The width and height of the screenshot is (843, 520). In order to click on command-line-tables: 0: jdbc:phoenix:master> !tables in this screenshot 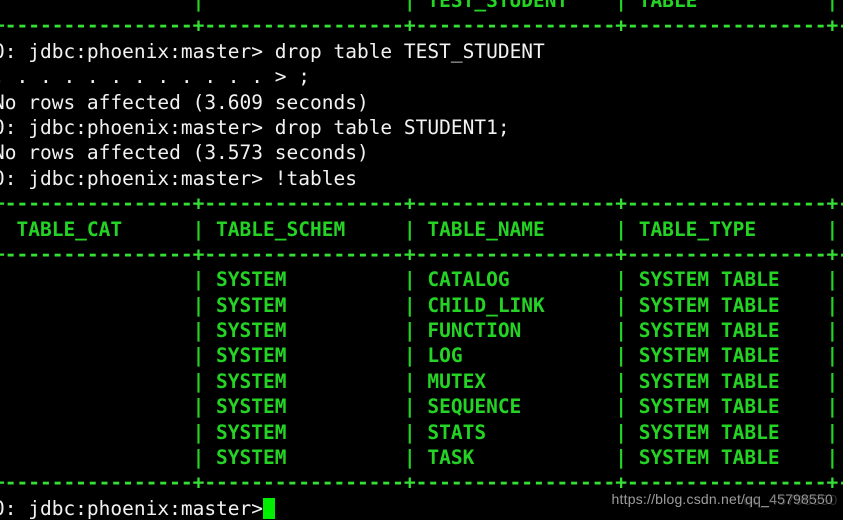, I will do `click(421, 178)`.